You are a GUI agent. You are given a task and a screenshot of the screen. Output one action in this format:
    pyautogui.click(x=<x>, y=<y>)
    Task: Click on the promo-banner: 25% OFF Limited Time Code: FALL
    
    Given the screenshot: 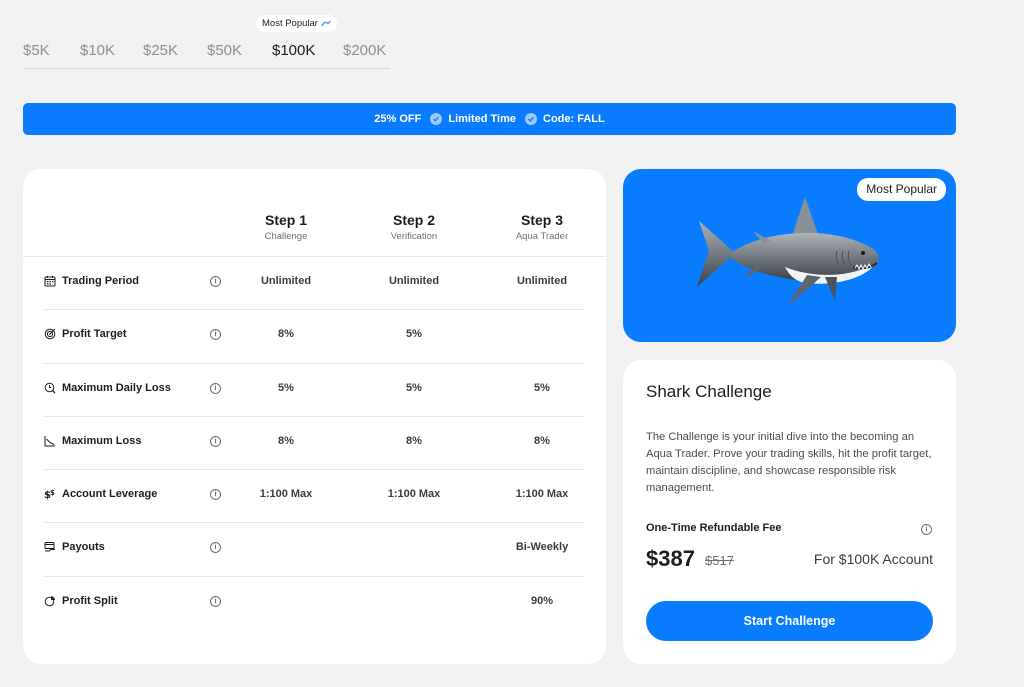 What is the action you would take?
    pyautogui.click(x=489, y=119)
    